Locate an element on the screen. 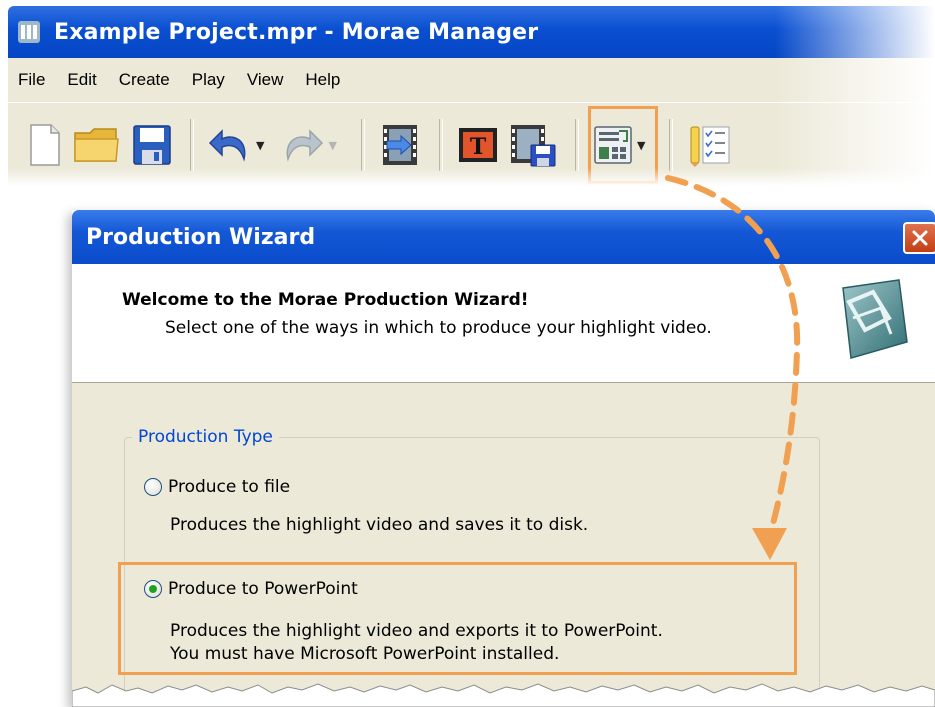 The height and width of the screenshot is (707, 935). menu-play: Play is located at coordinates (208, 80).